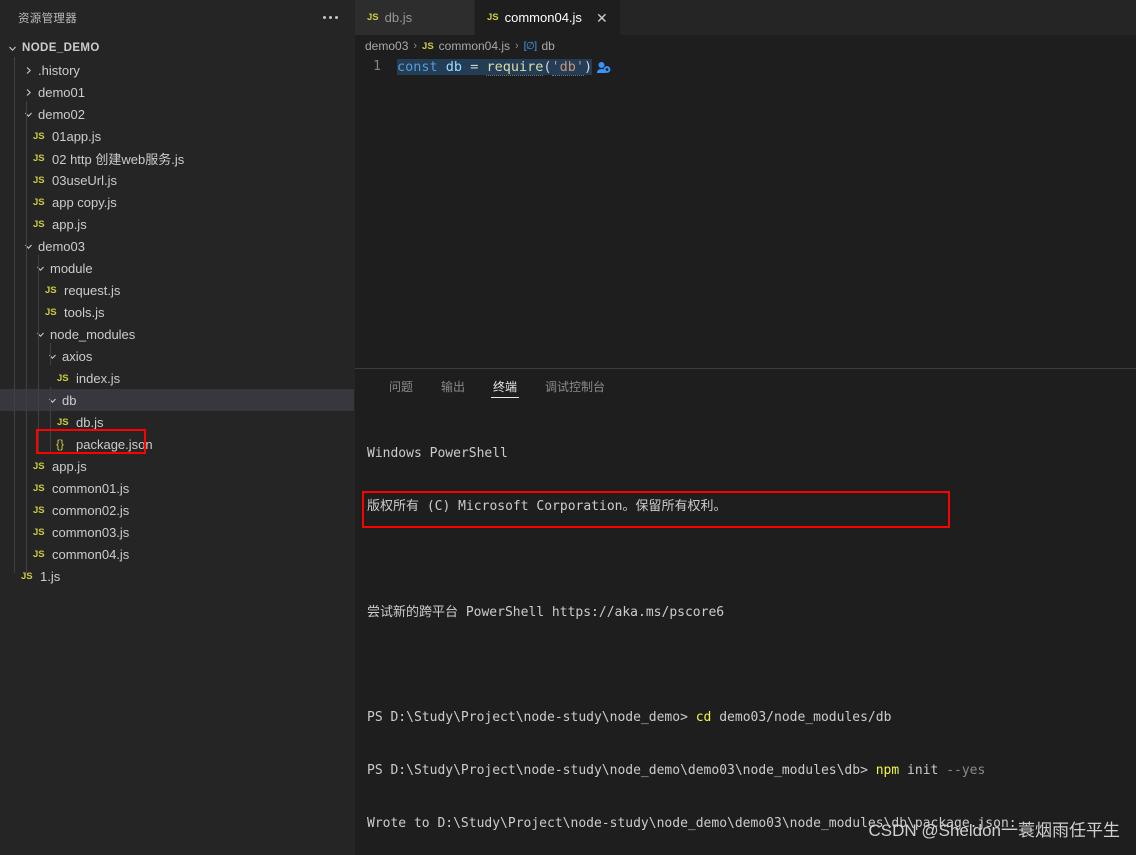 The height and width of the screenshot is (855, 1136). Describe the element at coordinates (177, 576) in the screenshot. I see `tree-item-1-js: JS 1.js` at that location.